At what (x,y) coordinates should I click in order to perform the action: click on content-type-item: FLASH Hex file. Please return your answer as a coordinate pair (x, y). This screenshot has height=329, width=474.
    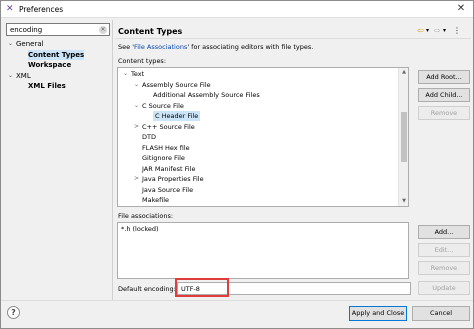
    Looking at the image, I should click on (257, 148).